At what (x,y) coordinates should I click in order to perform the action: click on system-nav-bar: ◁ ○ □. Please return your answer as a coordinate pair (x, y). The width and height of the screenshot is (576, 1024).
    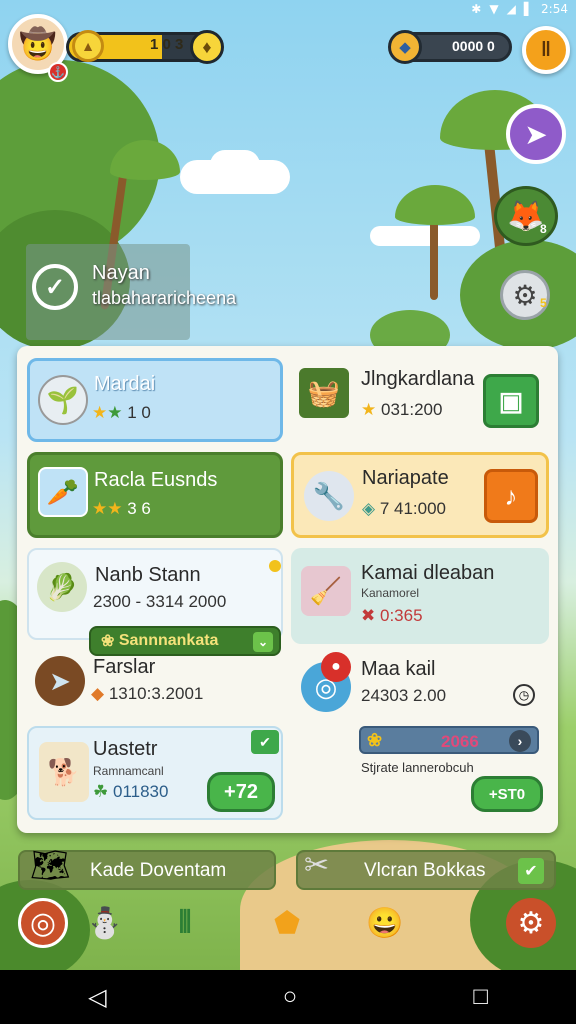
    Looking at the image, I should click on (288, 997).